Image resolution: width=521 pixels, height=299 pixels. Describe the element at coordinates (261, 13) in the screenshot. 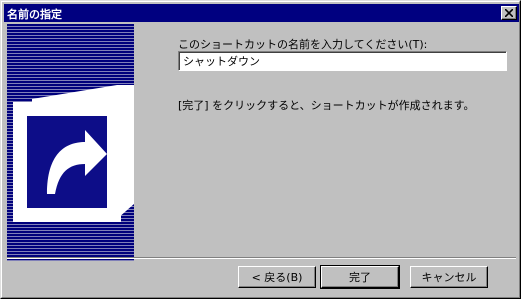

I see `title-bar: 名前の指定` at that location.